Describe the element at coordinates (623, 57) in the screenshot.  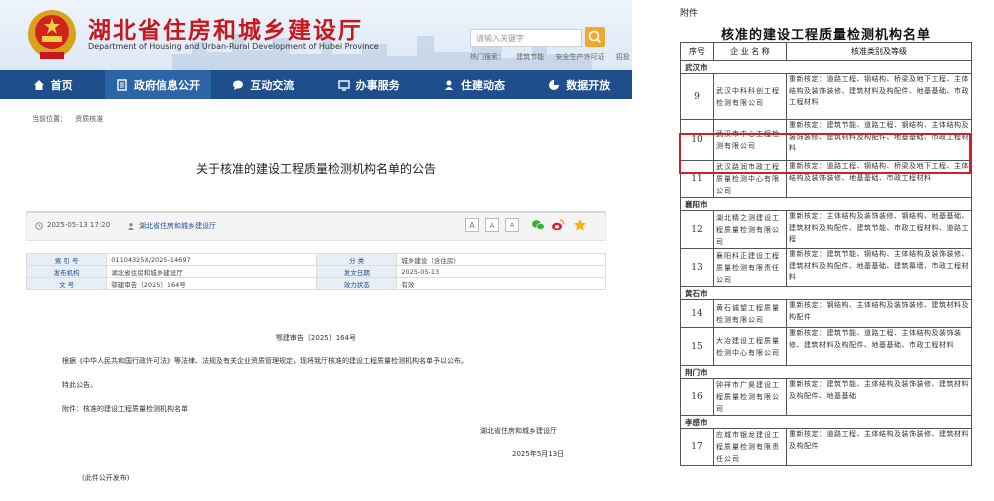
I see `hot-search-link: 招投` at that location.